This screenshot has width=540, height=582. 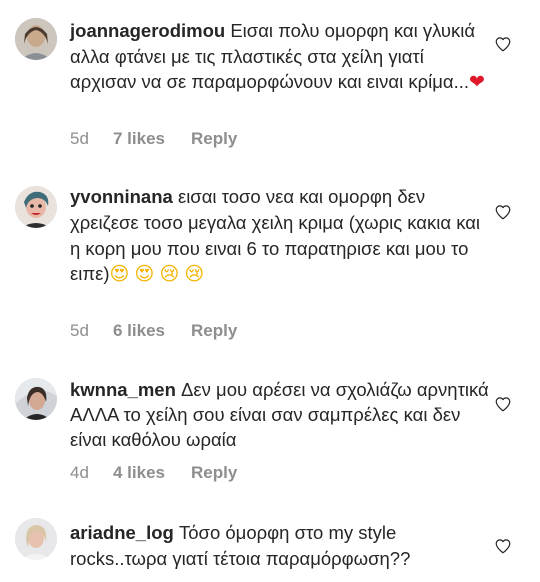 I want to click on comment-meta: 4d 4 likes Reply, so click(x=153, y=473).